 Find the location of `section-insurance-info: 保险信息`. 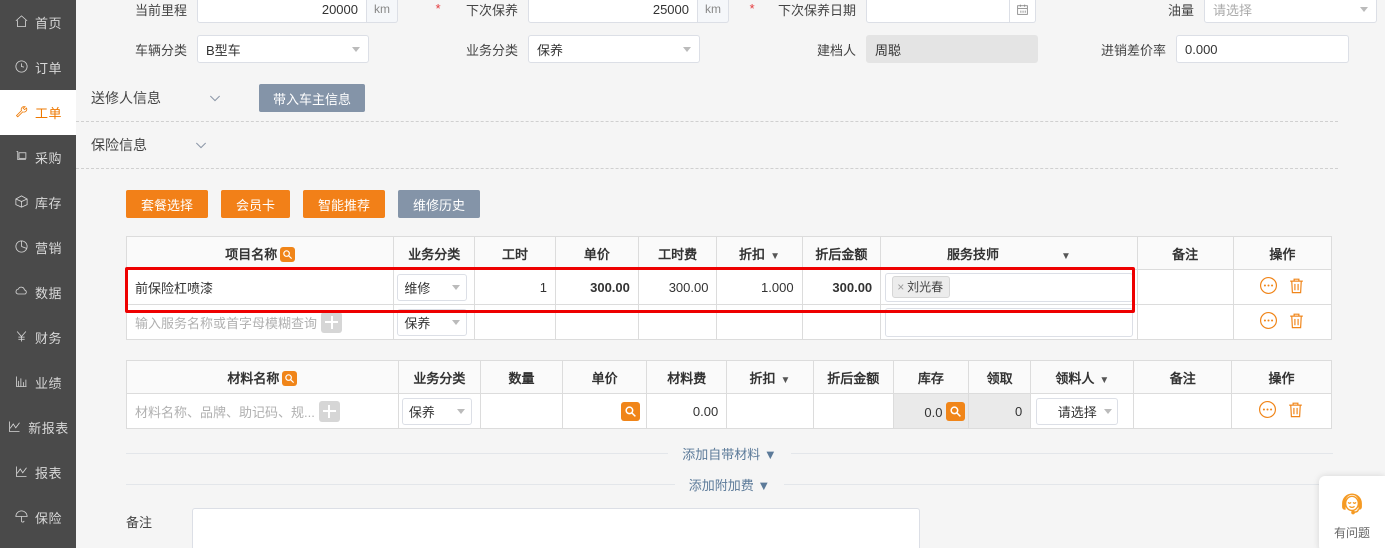

section-insurance-info: 保险信息 is located at coordinates (707, 145).